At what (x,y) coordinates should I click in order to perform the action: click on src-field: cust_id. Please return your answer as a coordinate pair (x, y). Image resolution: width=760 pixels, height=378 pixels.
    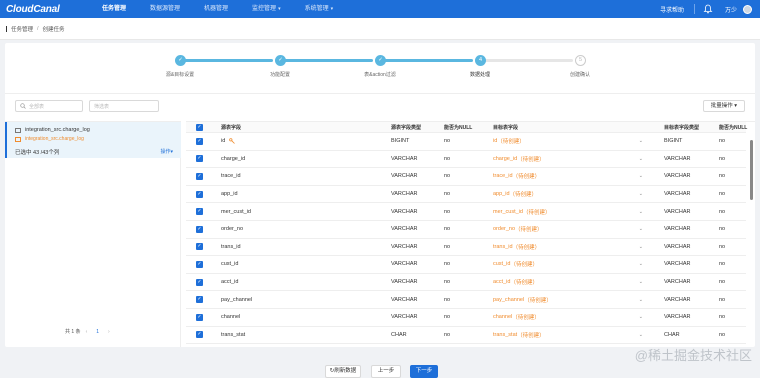
    Looking at the image, I should click on (229, 264).